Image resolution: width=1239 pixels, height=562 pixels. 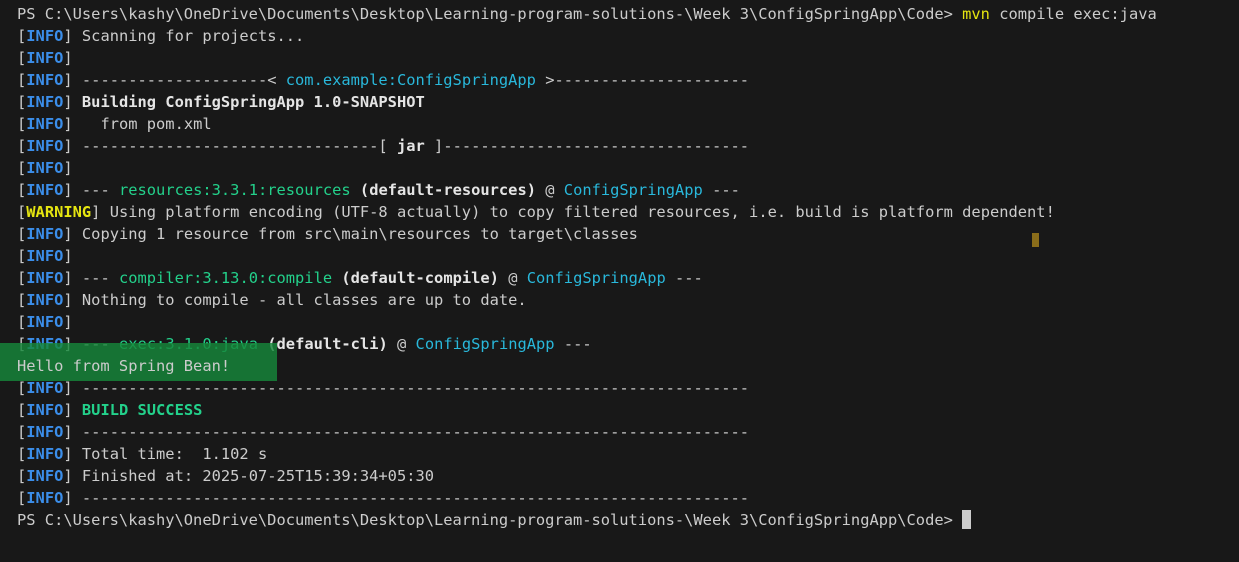 What do you see at coordinates (225, 278) in the screenshot?
I see `plugin-goal: compiler:3.13.0:compile` at bounding box center [225, 278].